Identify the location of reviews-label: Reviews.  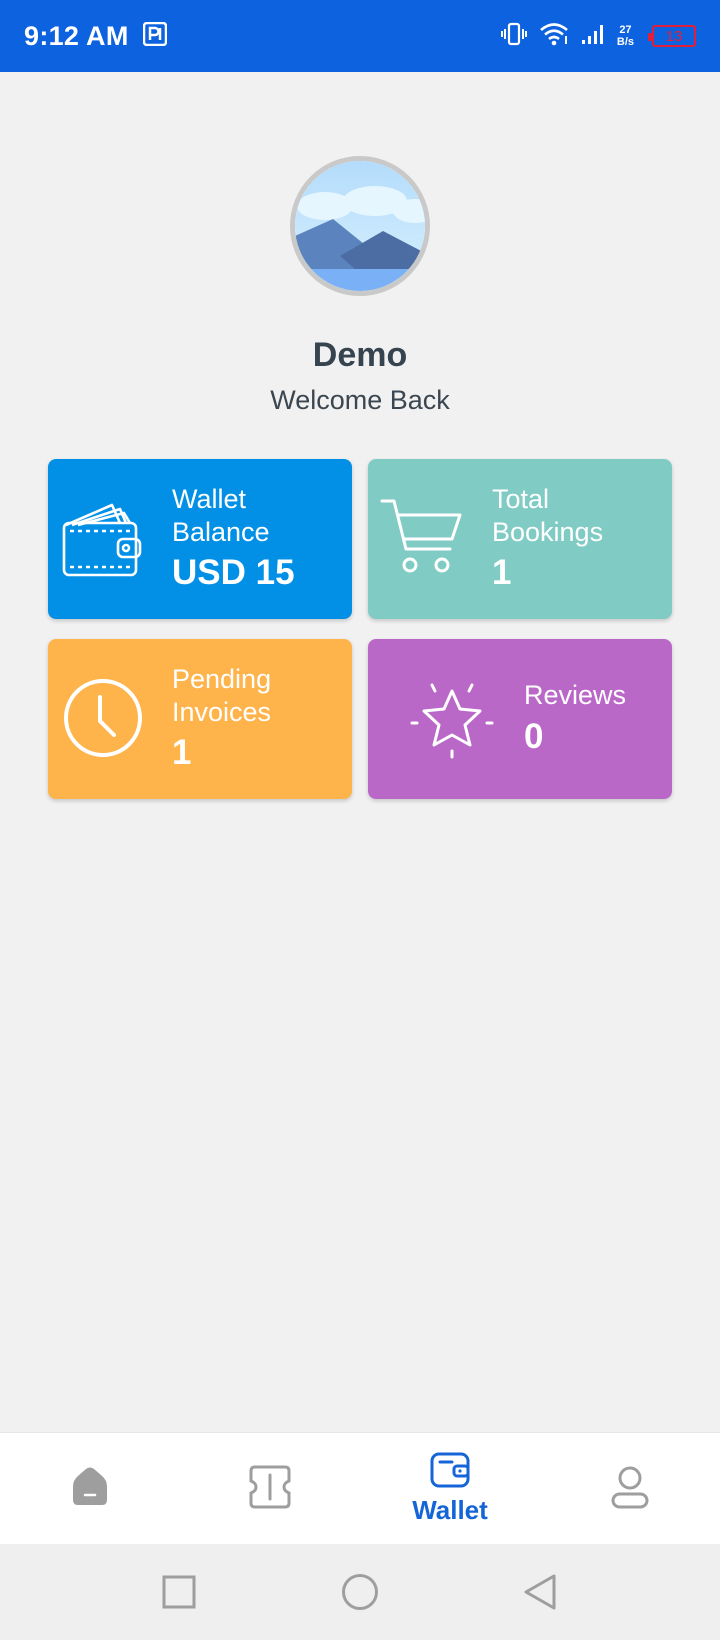
(575, 695).